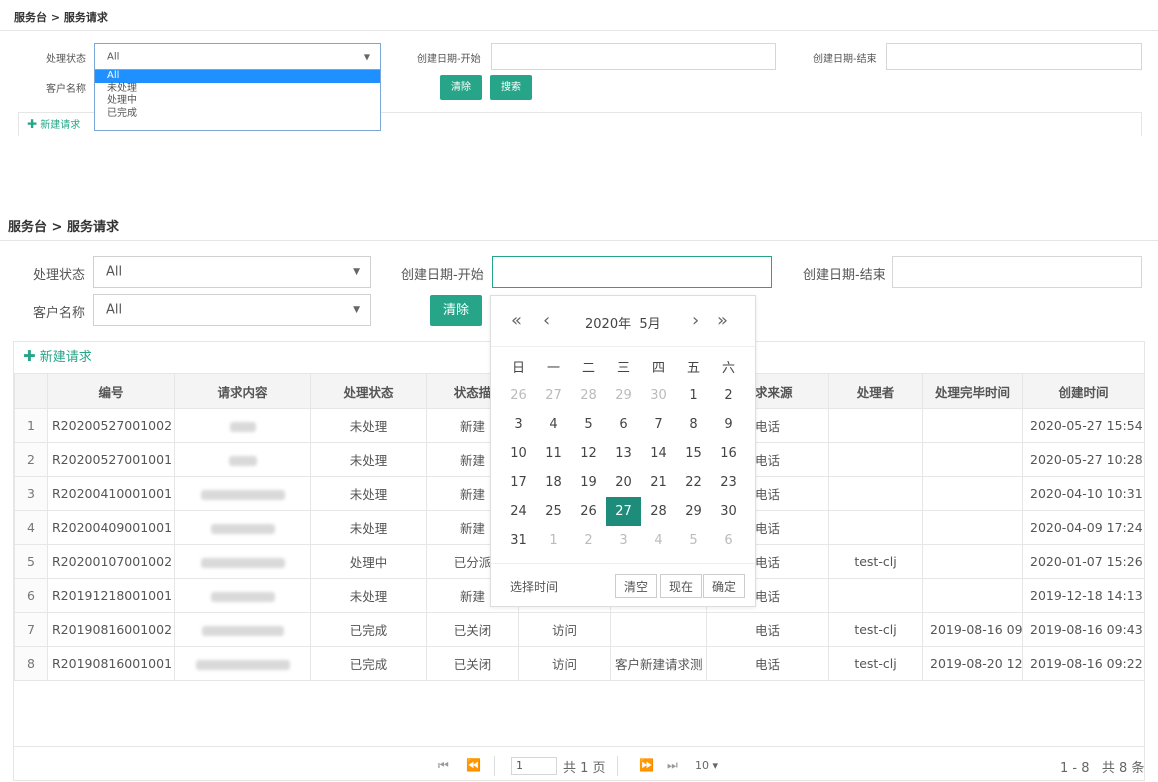 This screenshot has height=782, width=1158. Describe the element at coordinates (658, 424) in the screenshot. I see `calendar-day: 7` at that location.